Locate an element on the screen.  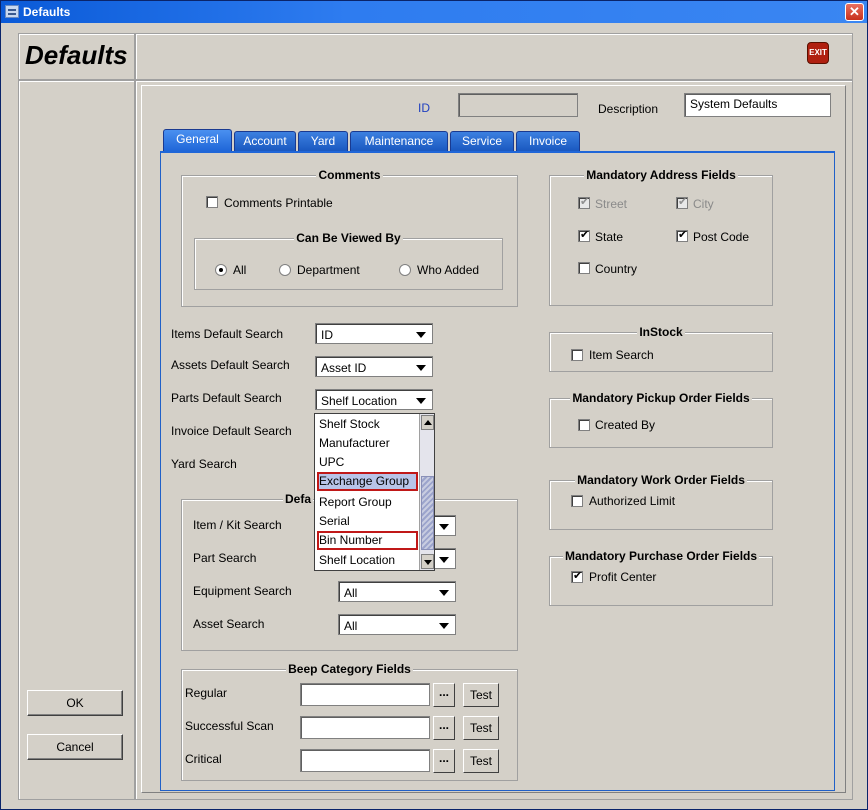
part-search-label: Part Search is located at coordinates (225, 558).